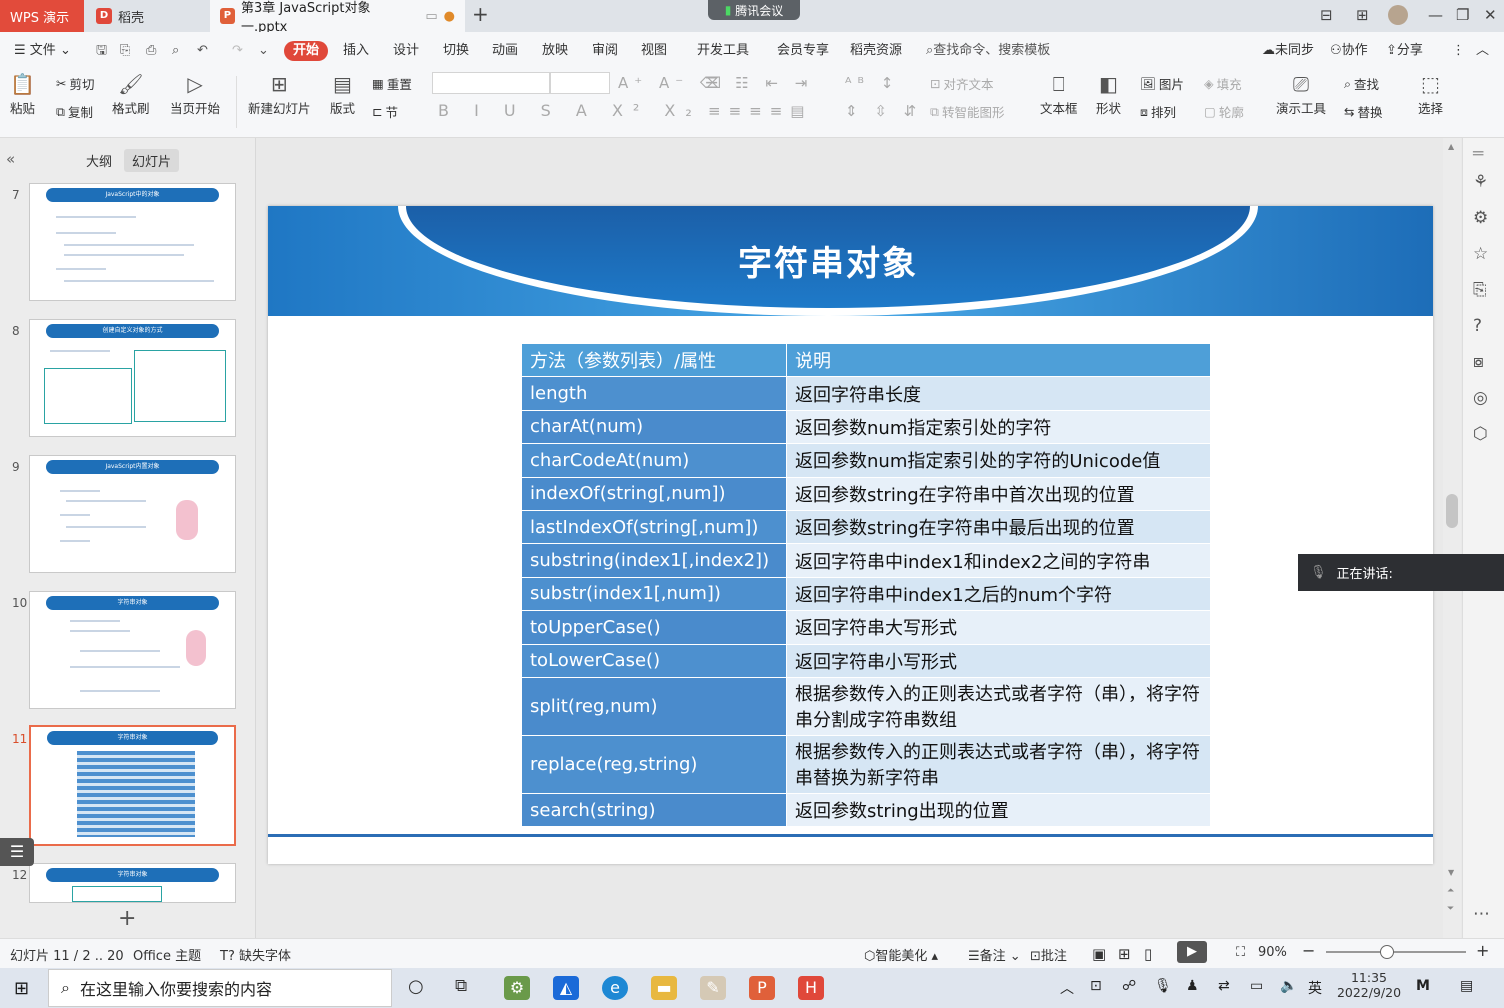 Image resolution: width=1504 pixels, height=1008 pixels. What do you see at coordinates (566, 988) in the screenshot?
I see `meeting-app-icon: ◭` at bounding box center [566, 988].